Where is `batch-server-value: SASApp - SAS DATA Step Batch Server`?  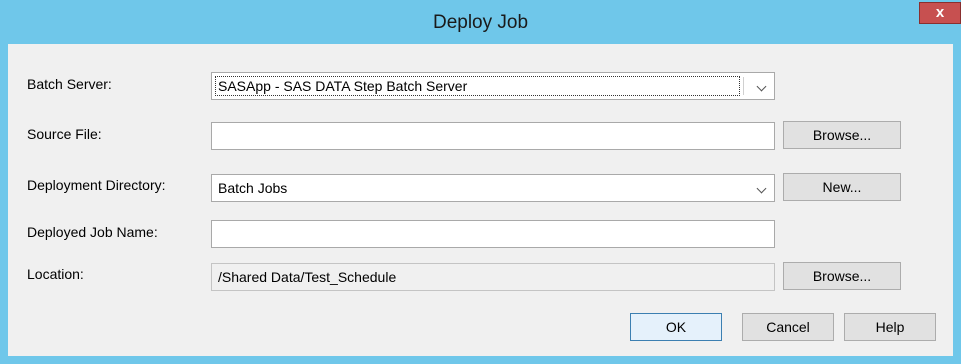 batch-server-value: SASApp - SAS DATA Step Batch Server is located at coordinates (343, 86).